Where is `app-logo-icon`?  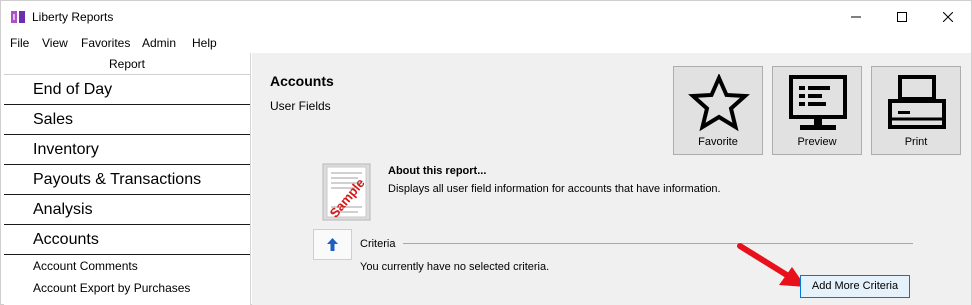
app-logo-icon is located at coordinates (18, 17).